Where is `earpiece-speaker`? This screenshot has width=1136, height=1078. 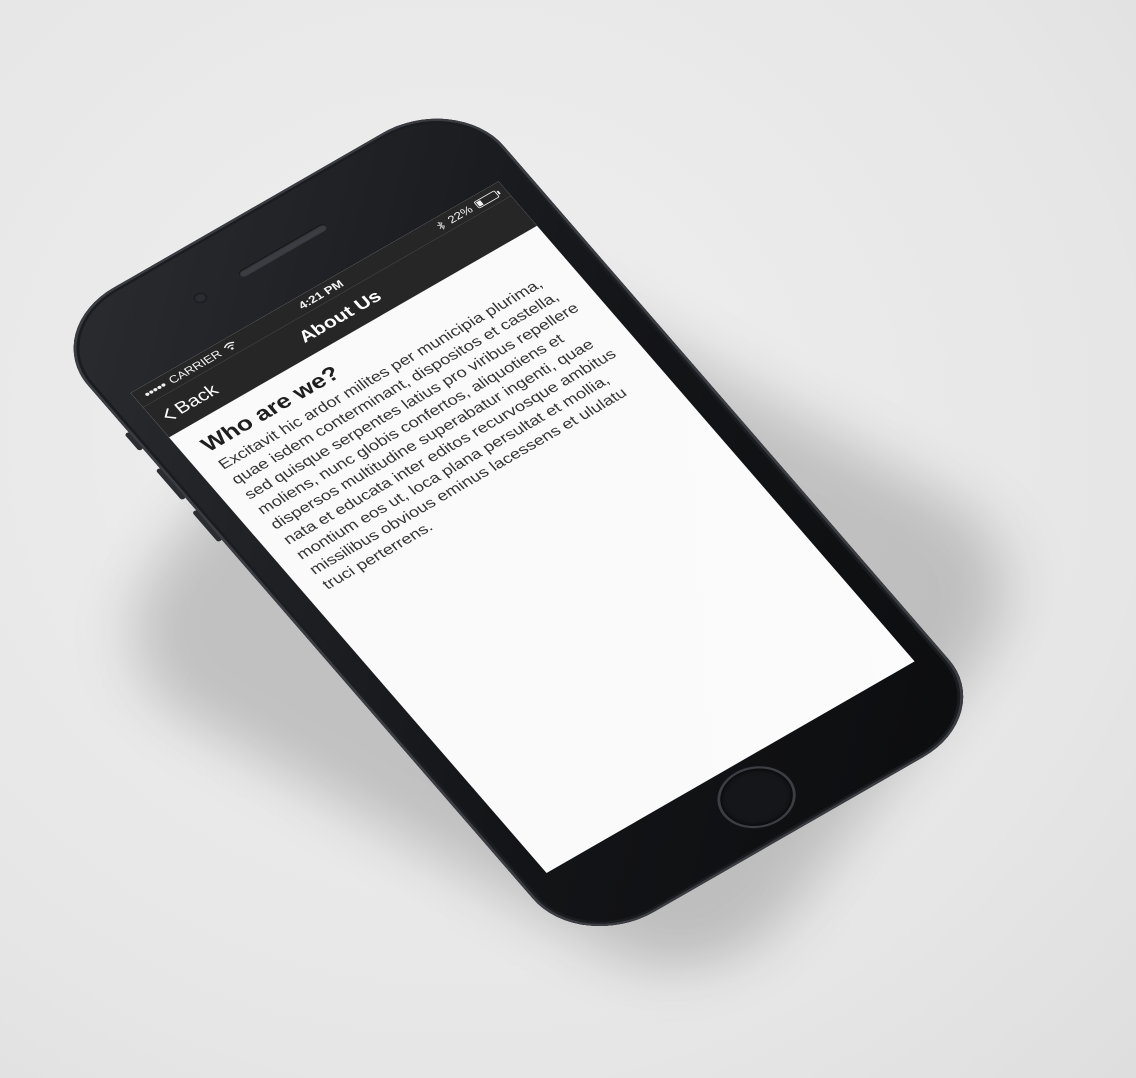 earpiece-speaker is located at coordinates (283, 250).